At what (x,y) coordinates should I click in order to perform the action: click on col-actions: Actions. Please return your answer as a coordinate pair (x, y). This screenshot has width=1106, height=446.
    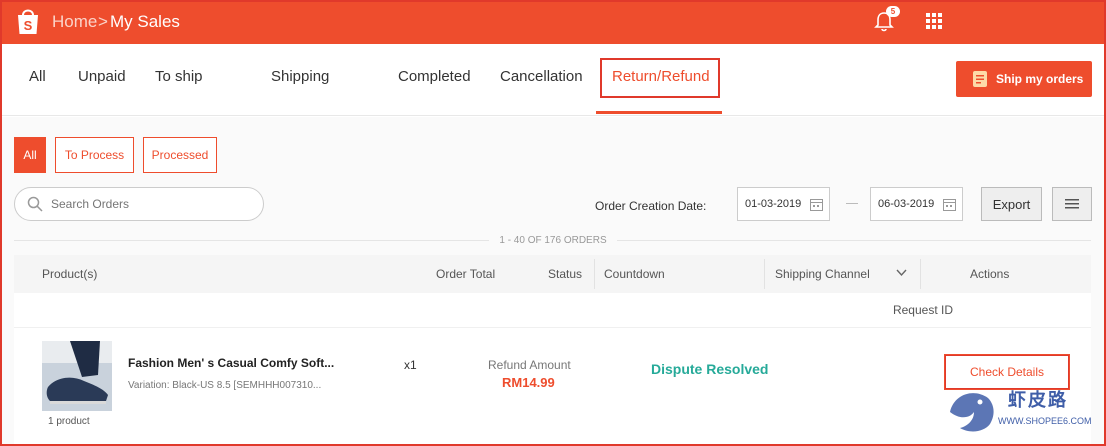
    Looking at the image, I should click on (990, 274).